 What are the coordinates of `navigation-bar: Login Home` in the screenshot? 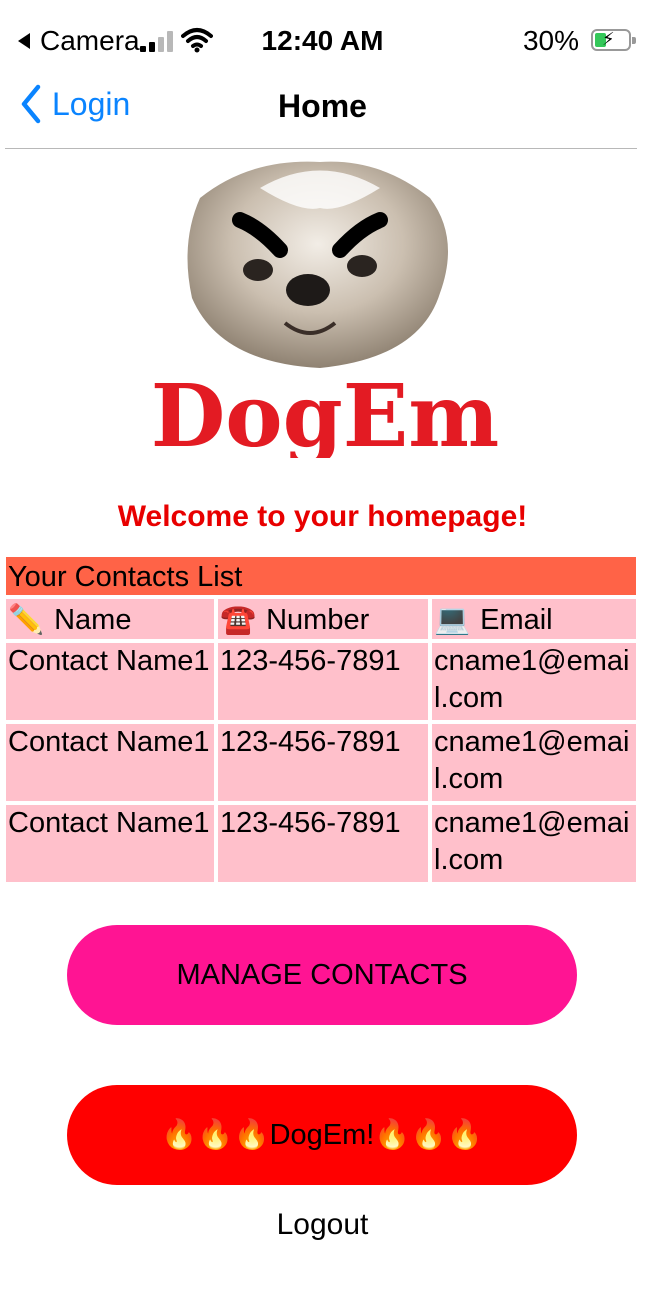 It's located at (322, 114).